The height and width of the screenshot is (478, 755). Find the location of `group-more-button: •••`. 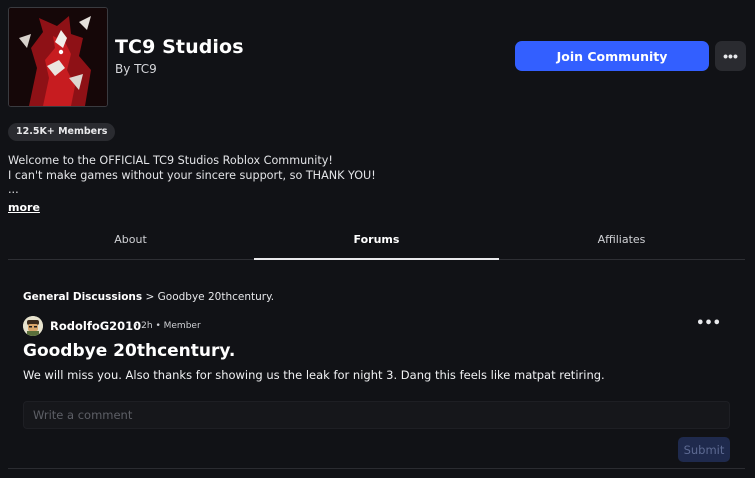

group-more-button: ••• is located at coordinates (730, 56).